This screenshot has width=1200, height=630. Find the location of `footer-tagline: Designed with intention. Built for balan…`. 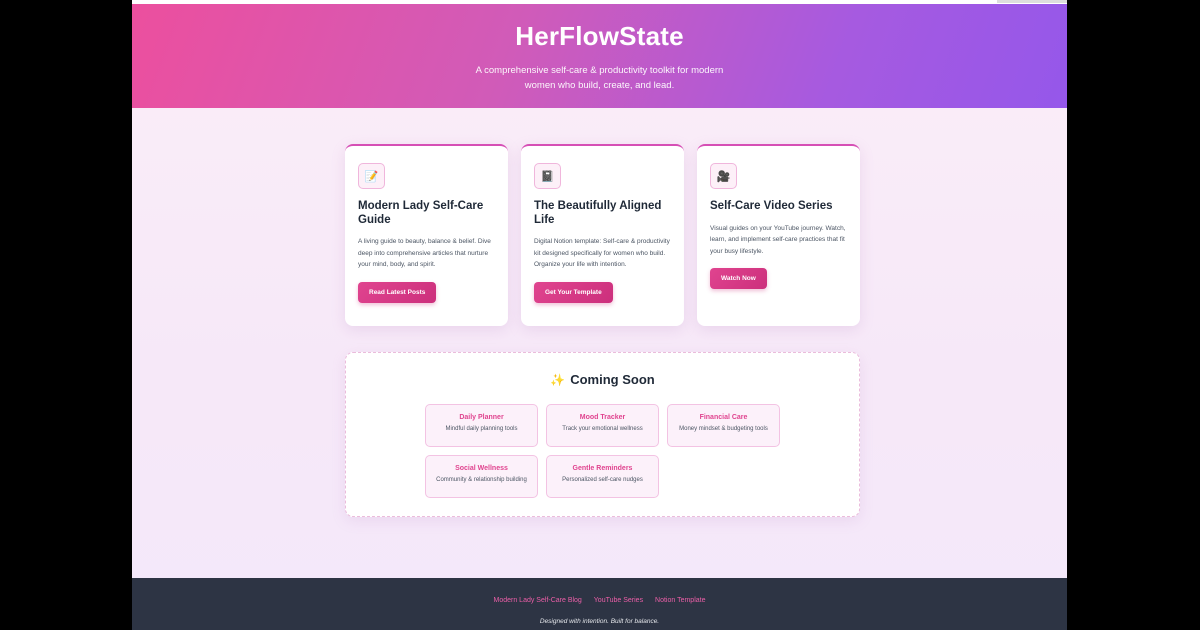

footer-tagline: Designed with intention. Built for balan… is located at coordinates (599, 621).